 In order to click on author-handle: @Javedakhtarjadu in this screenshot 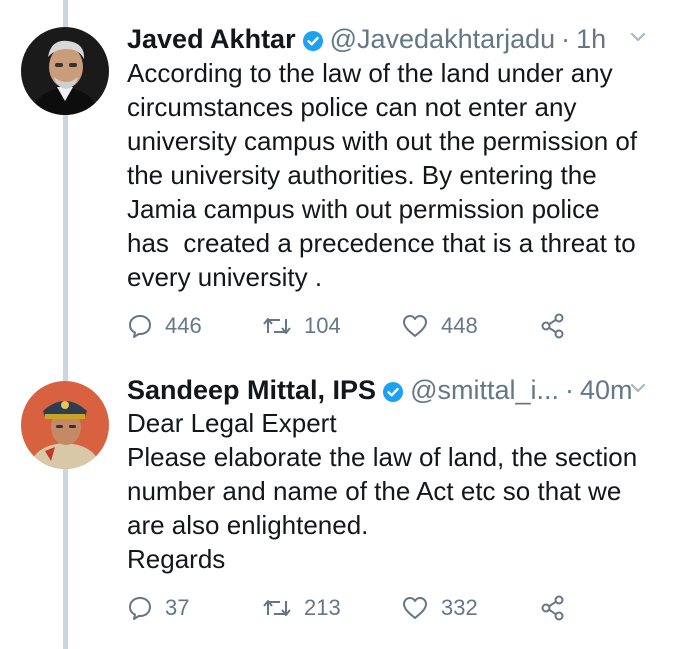, I will do `click(443, 39)`.